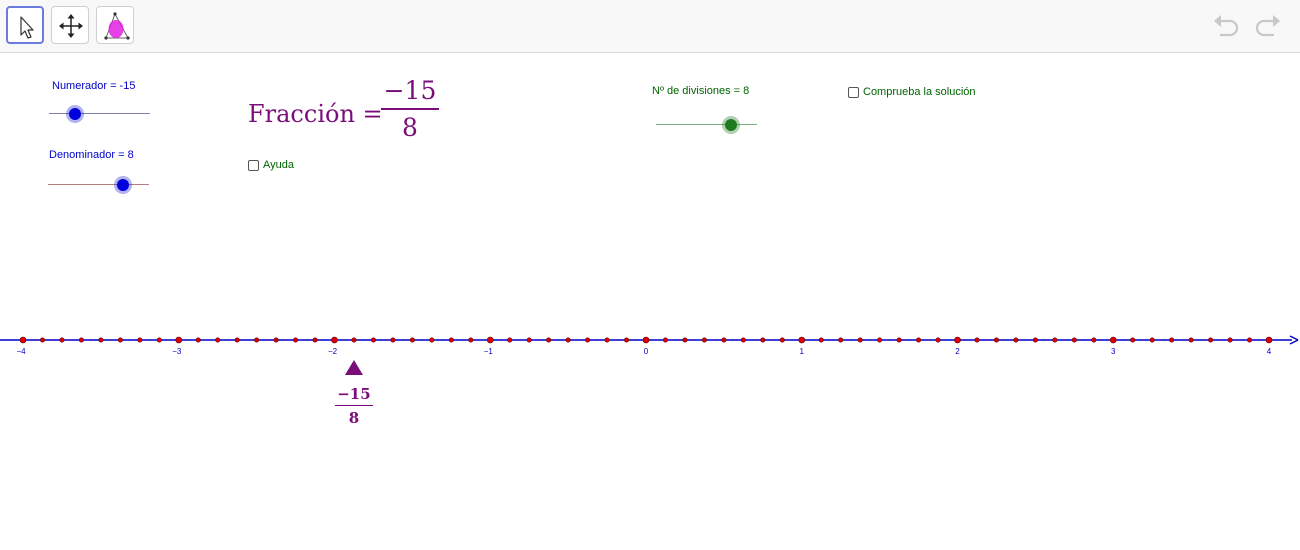  I want to click on move-arrows-icon, so click(71, 26).